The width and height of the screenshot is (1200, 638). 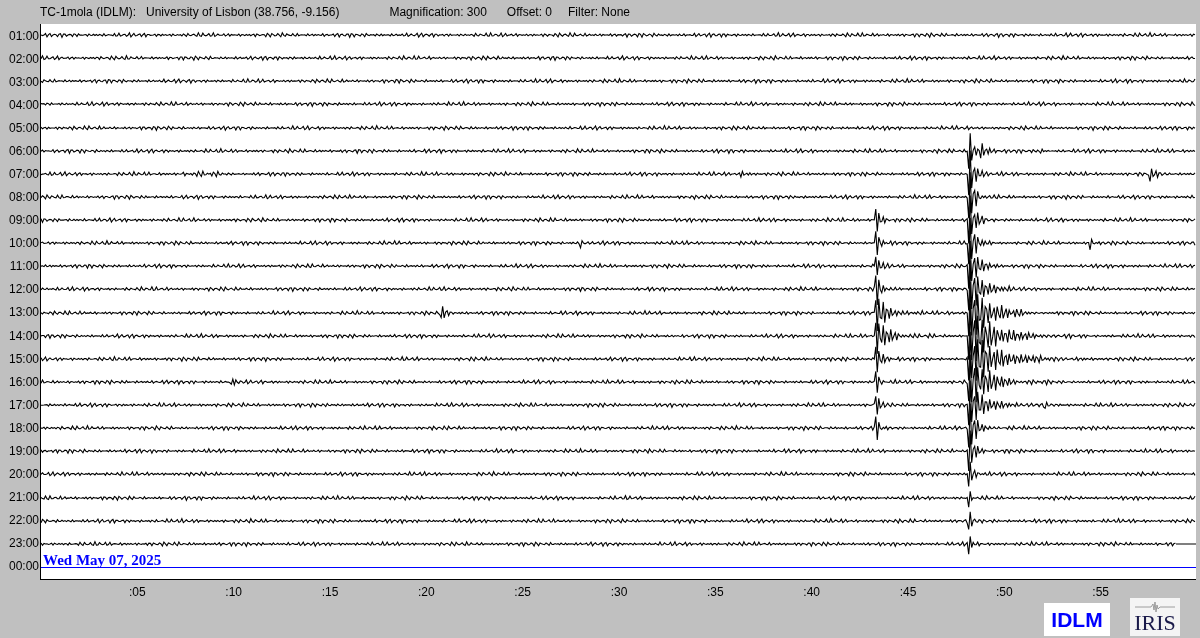 I want to click on minute-tick-label: :45, so click(x=908, y=592).